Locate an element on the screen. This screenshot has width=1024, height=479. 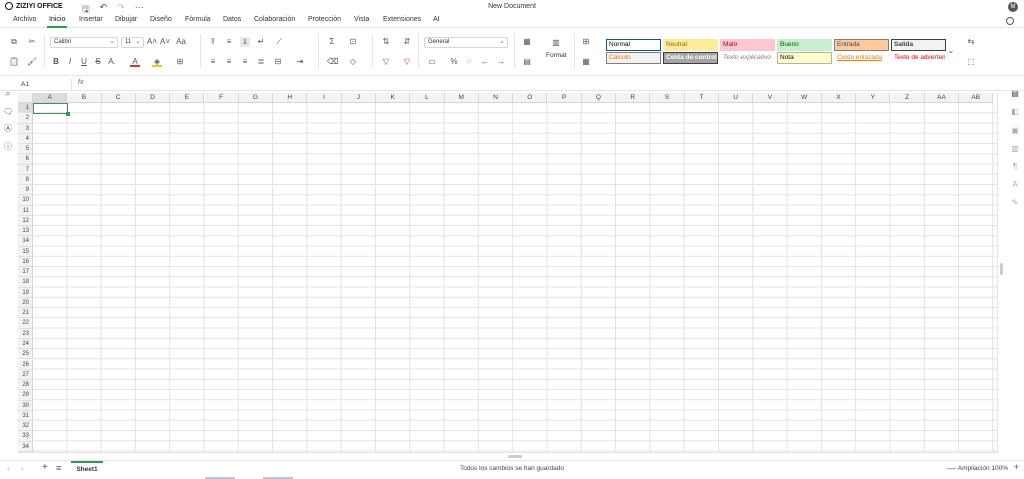
cell-style-item: Cálculo is located at coordinates (633, 58).